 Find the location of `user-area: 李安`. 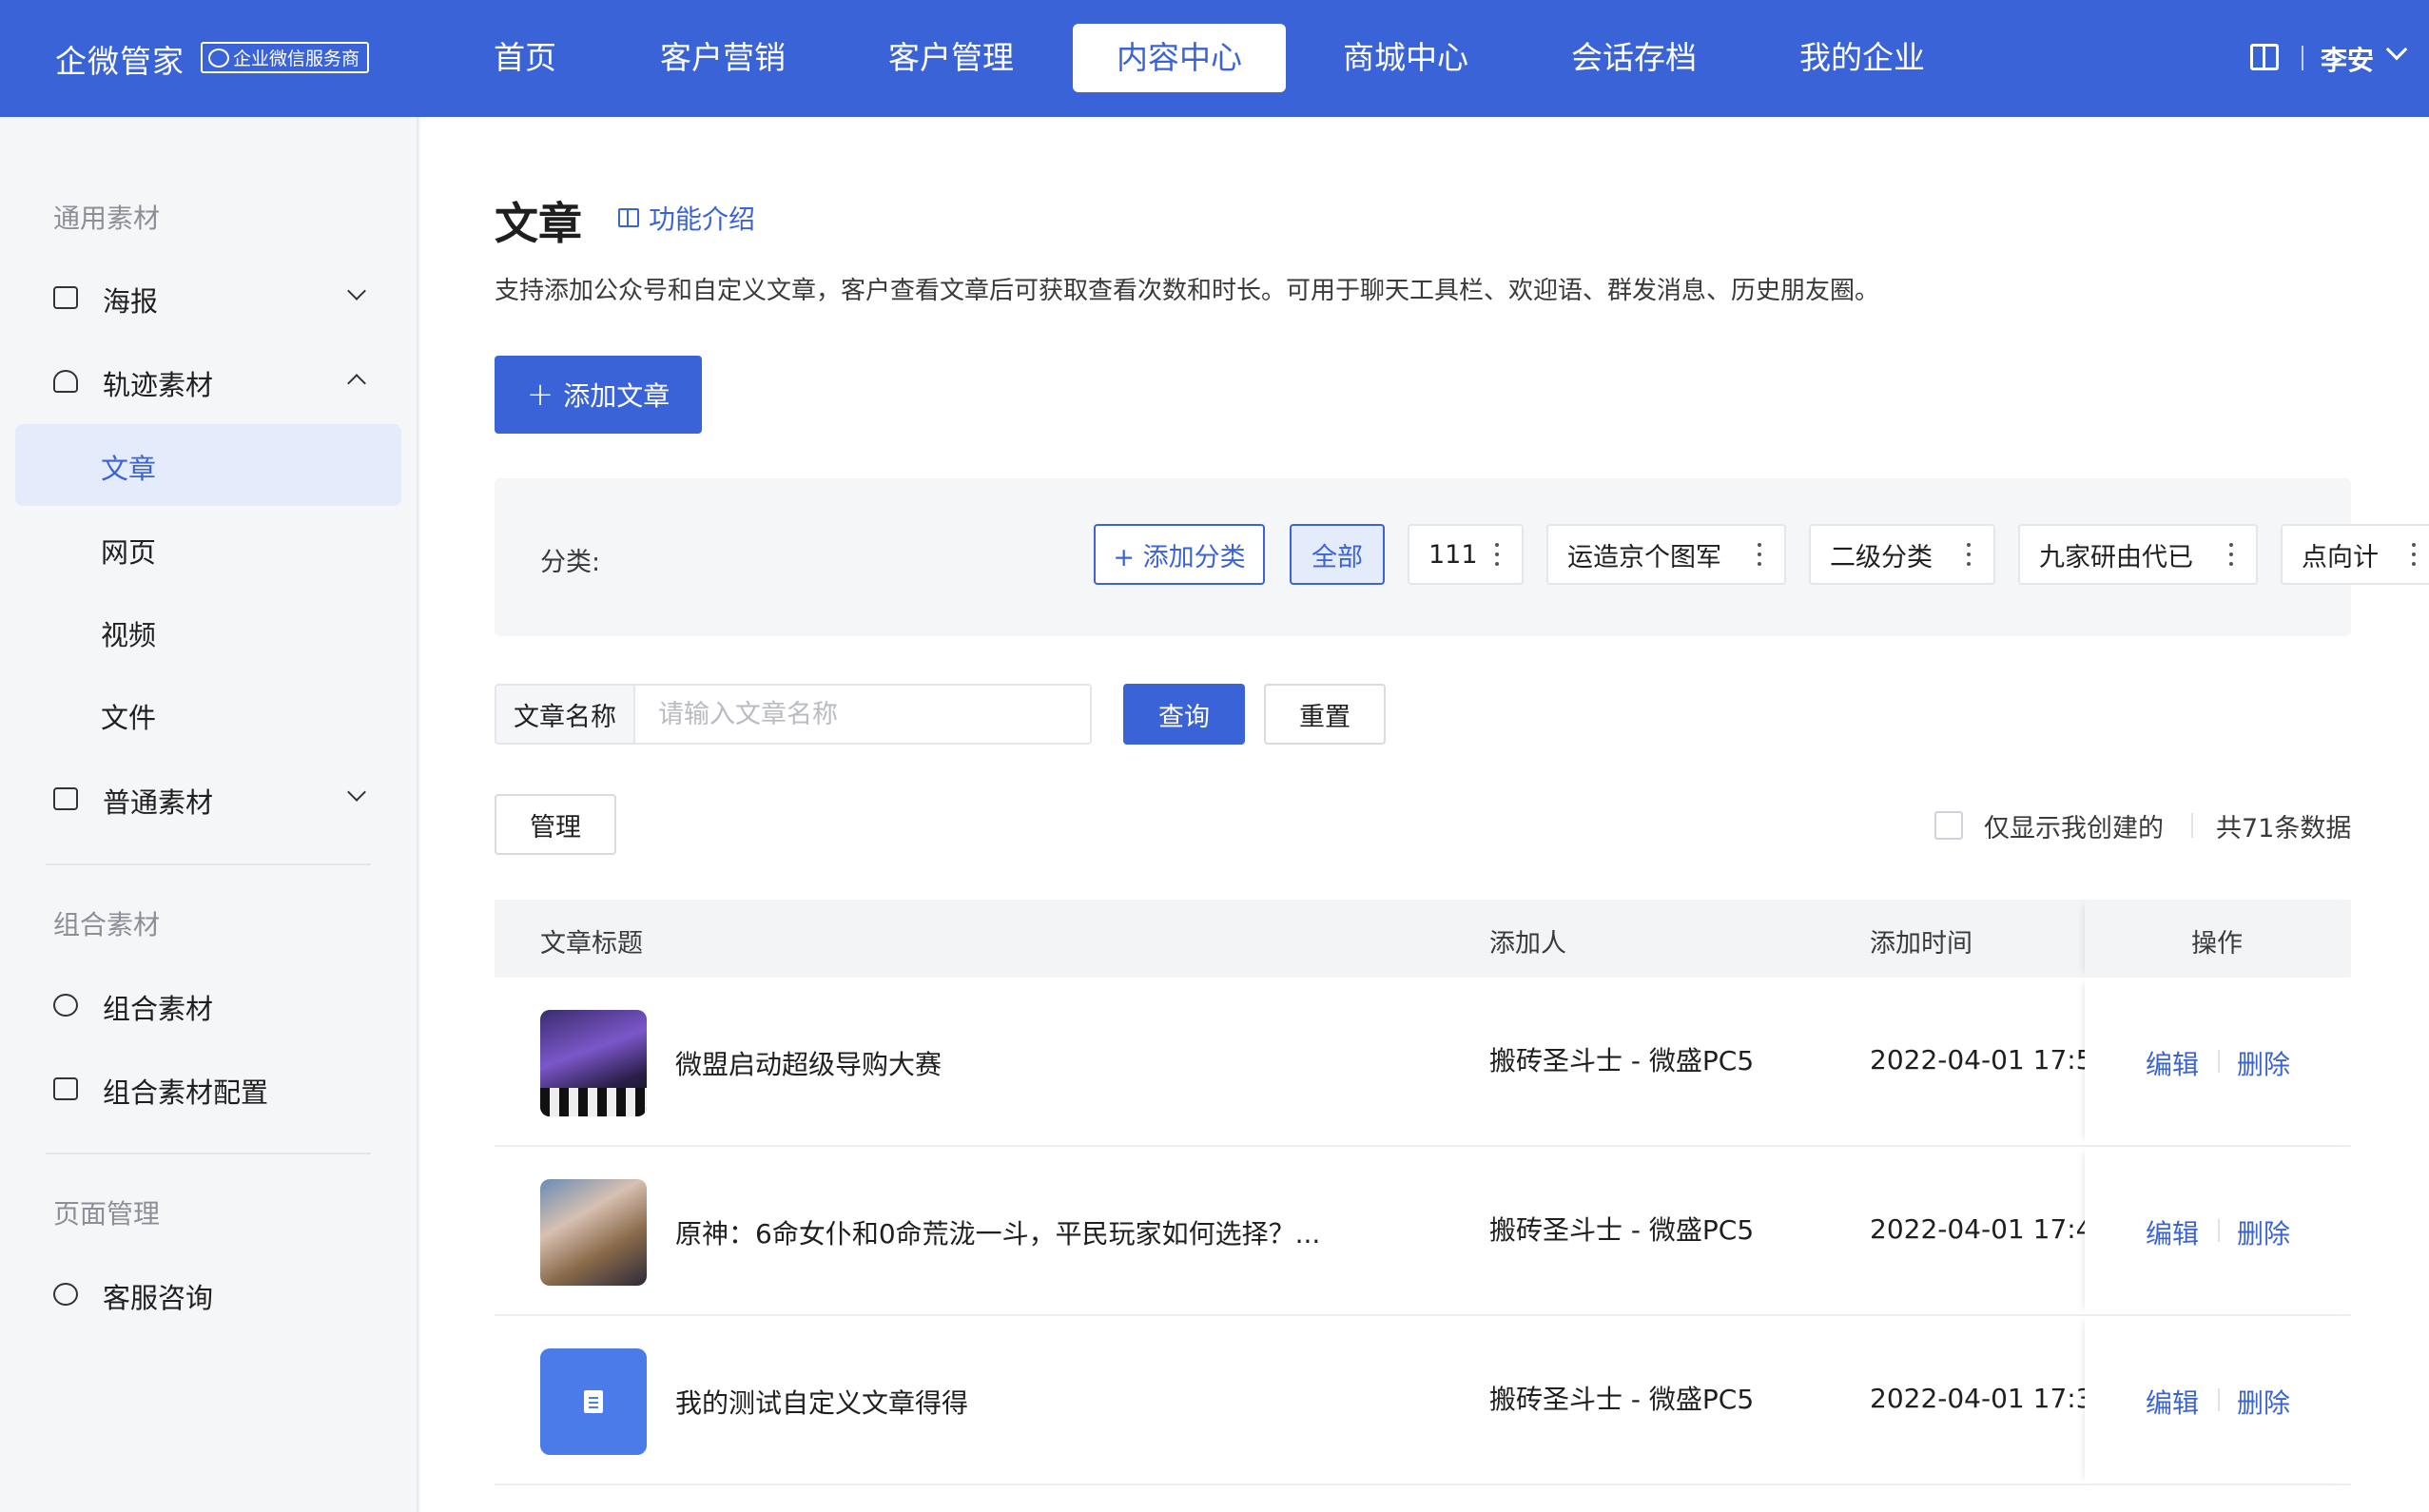

user-area: 李安 is located at coordinates (2324, 59).